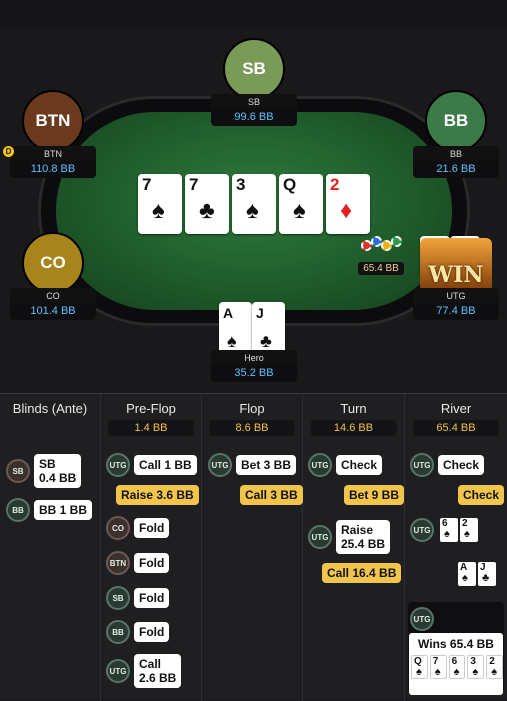 The image size is (507, 701). I want to click on action-preflop-3: CO Fold, so click(138, 528).